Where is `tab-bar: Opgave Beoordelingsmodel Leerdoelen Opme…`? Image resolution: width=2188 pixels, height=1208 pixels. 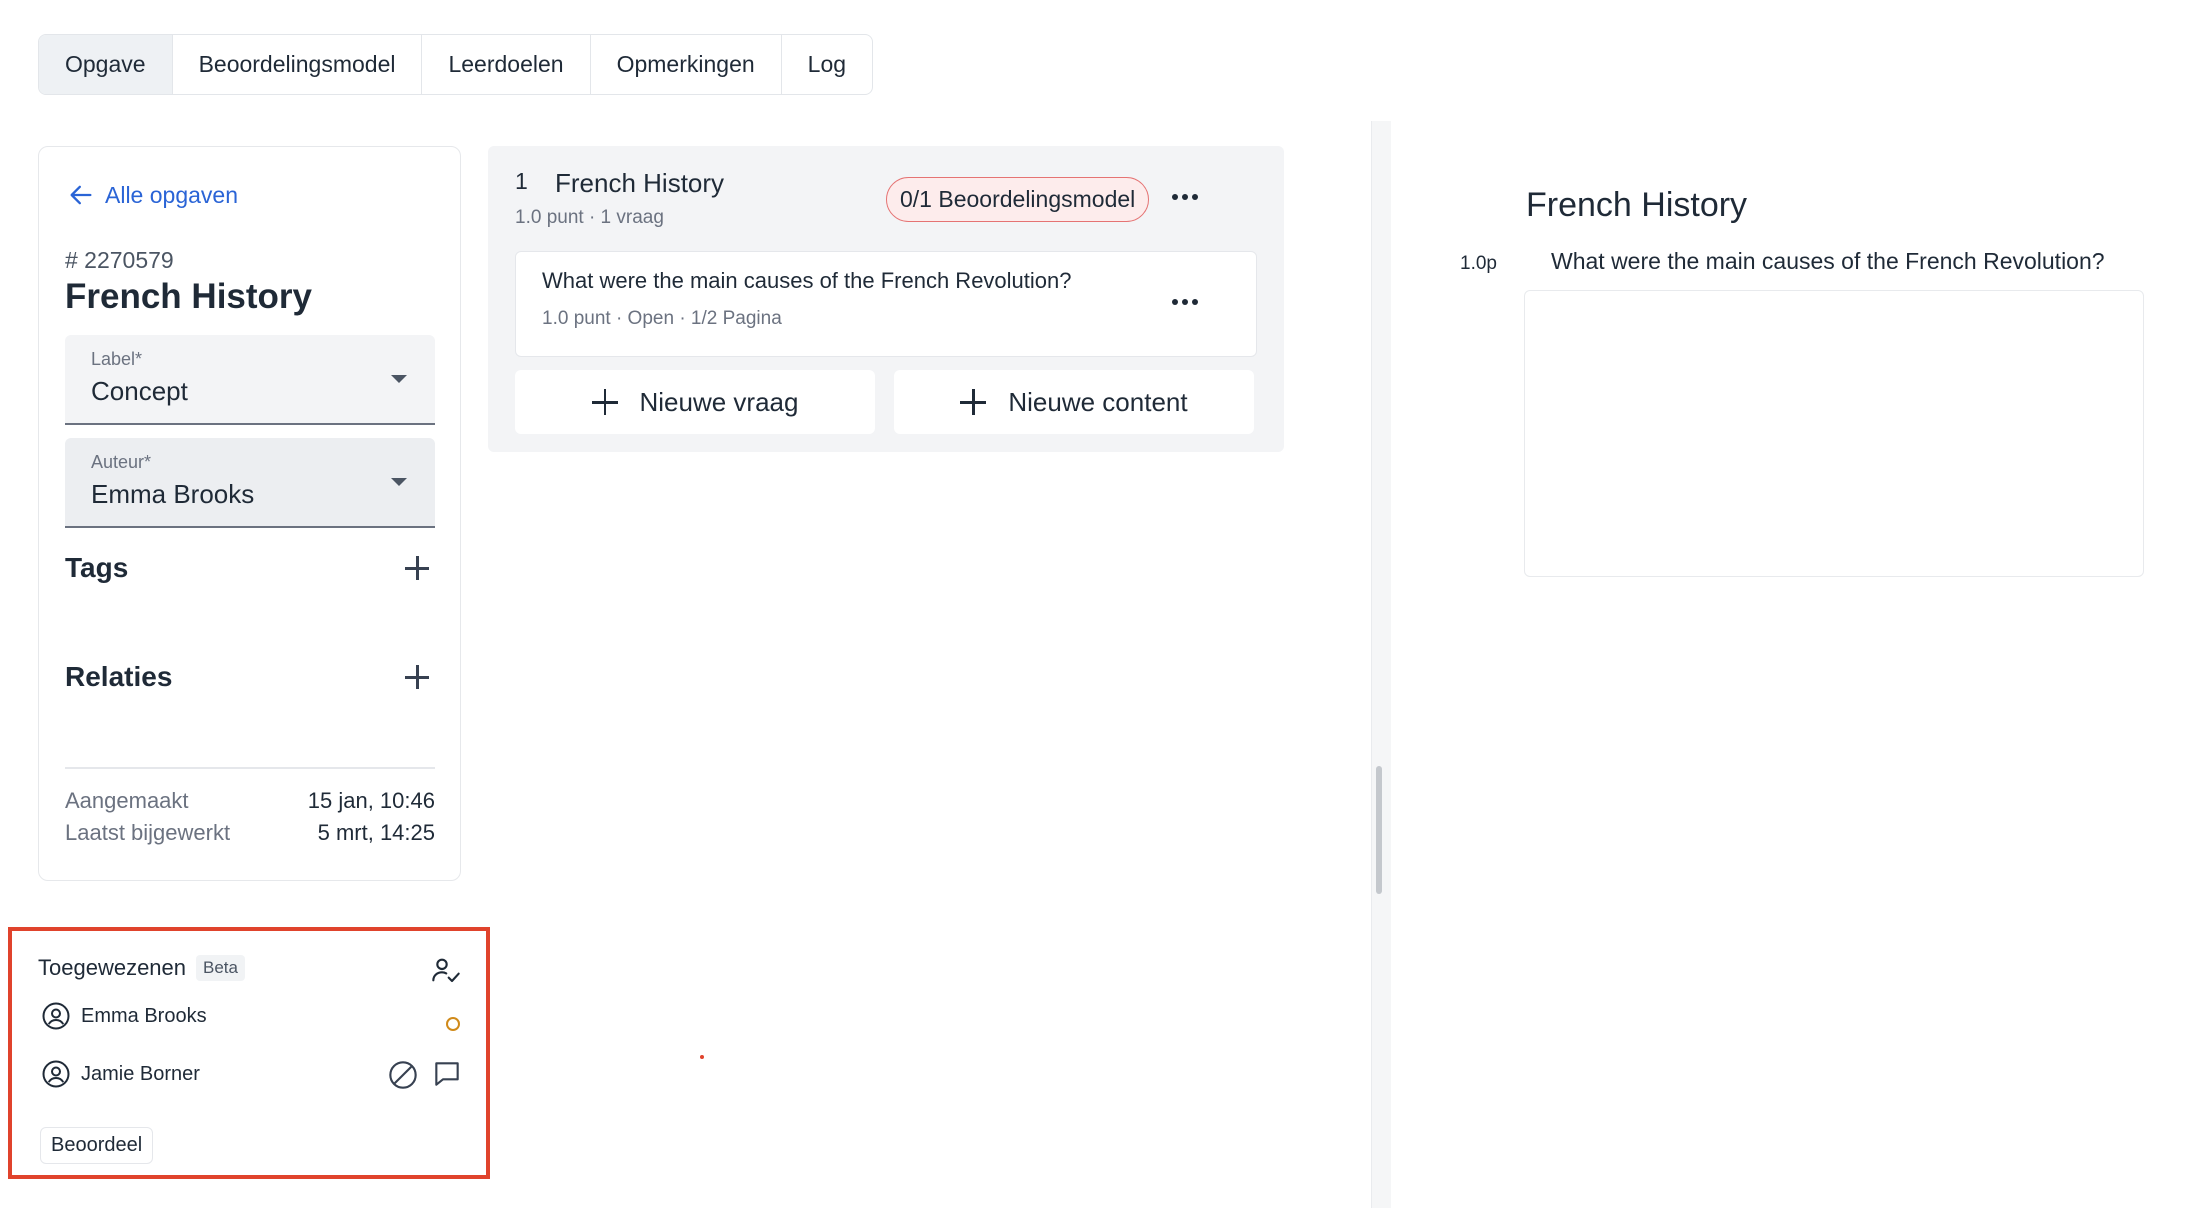
tab-bar: Opgave Beoordelingsmodel Leerdoelen Opme… is located at coordinates (456, 64).